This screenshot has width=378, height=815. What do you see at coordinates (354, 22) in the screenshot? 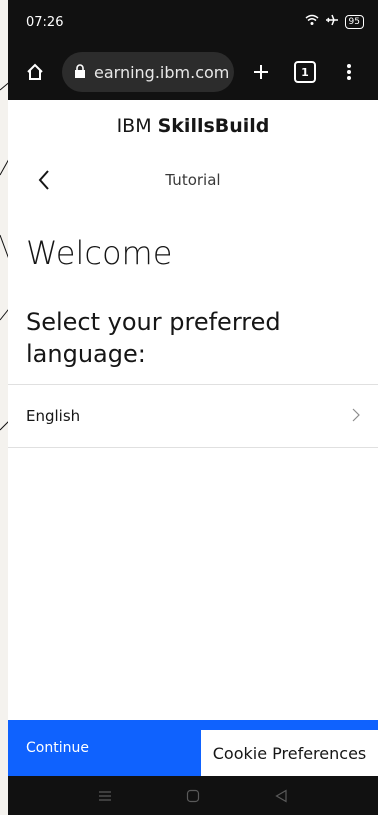
I see `battery-icon: 95` at bounding box center [354, 22].